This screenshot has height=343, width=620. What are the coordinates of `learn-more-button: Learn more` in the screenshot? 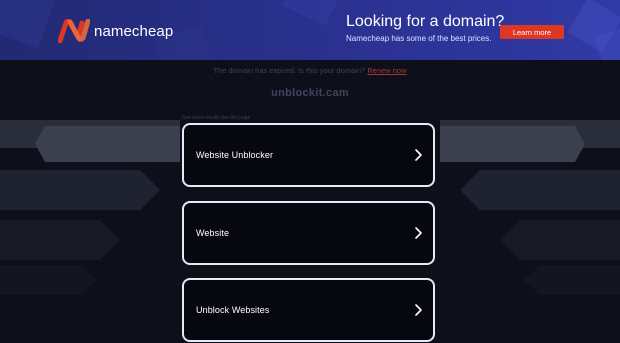 It's located at (532, 32).